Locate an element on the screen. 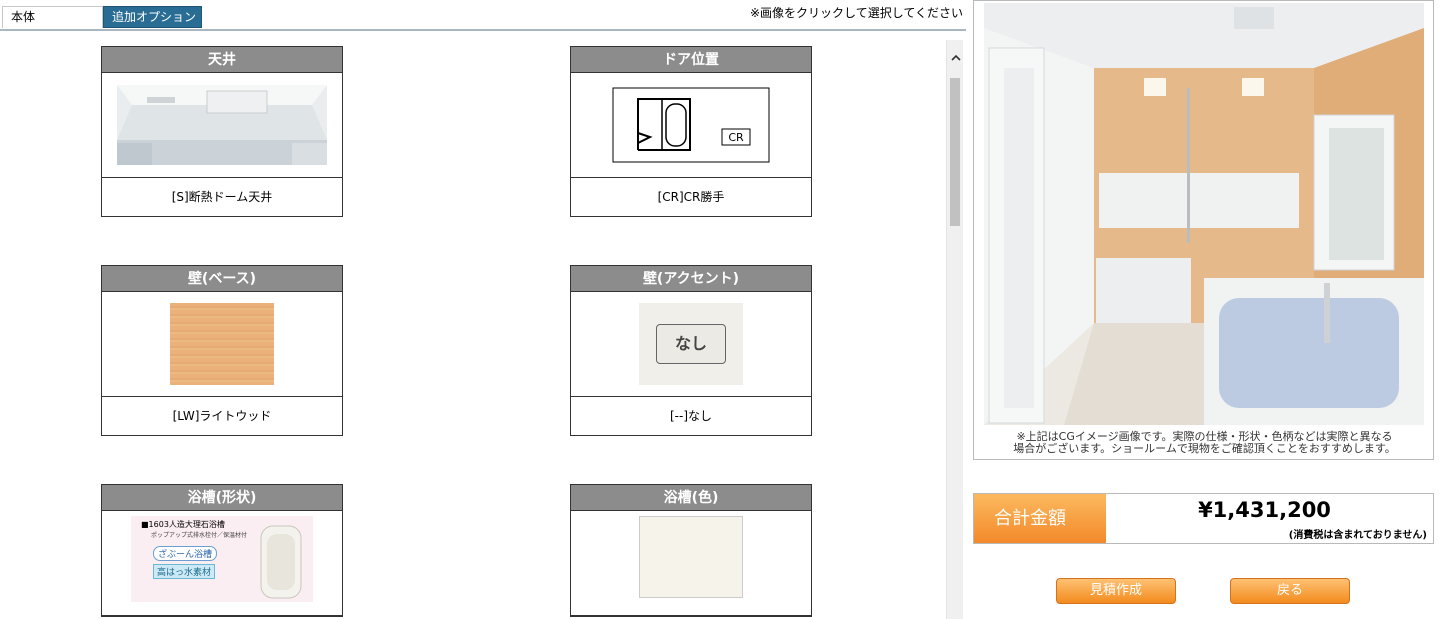 The width and height of the screenshot is (1439, 619). total-amount: ¥1,431,200 is located at coordinates (1264, 510).